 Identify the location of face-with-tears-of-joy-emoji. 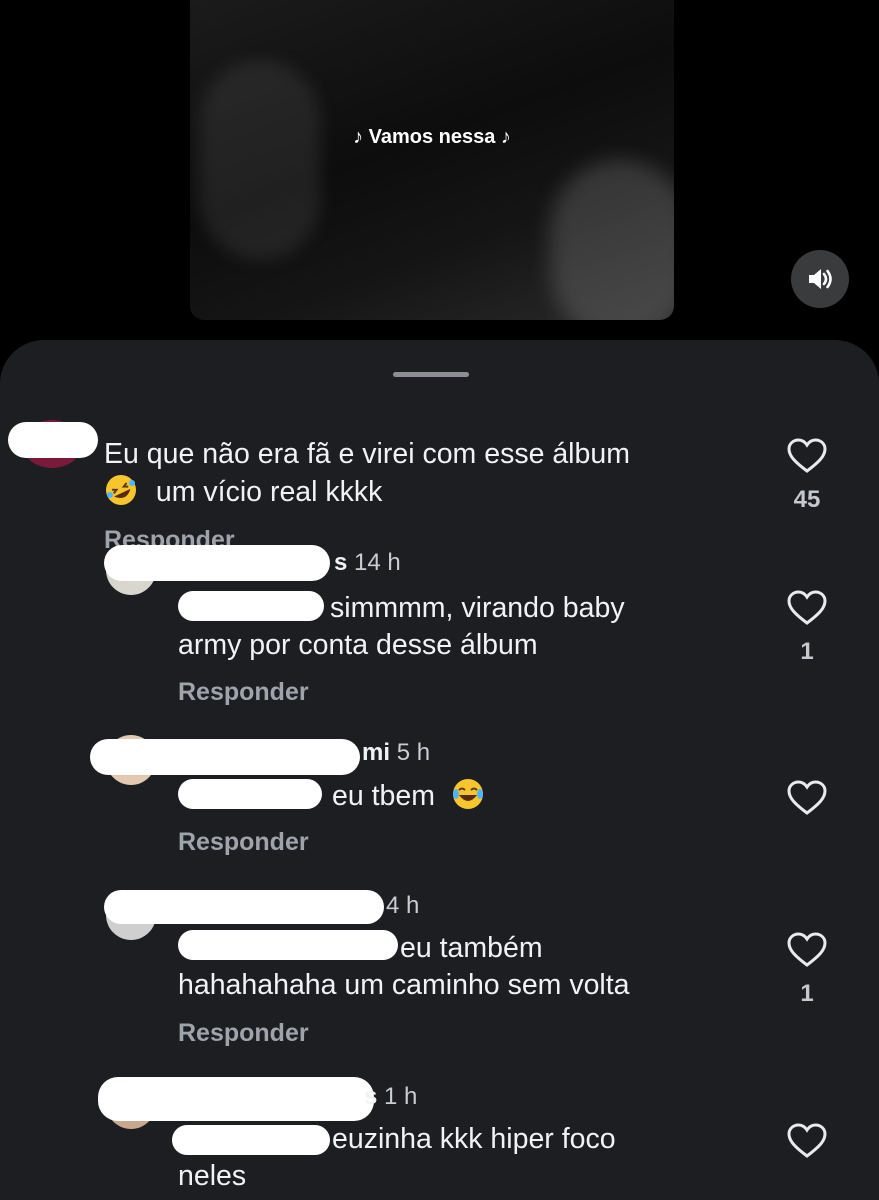
(467, 794).